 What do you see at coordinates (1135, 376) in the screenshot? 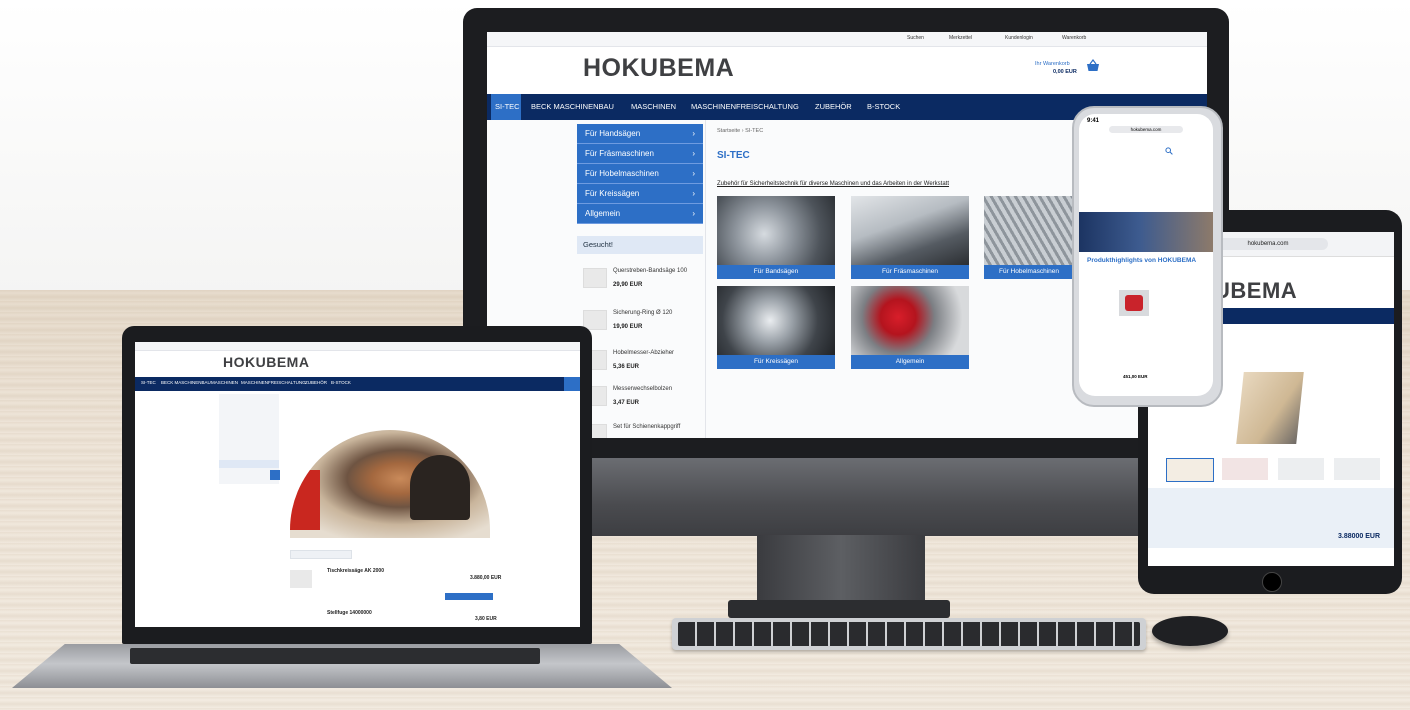
I see `phone-product-price: 451,00 EUR` at bounding box center [1135, 376].